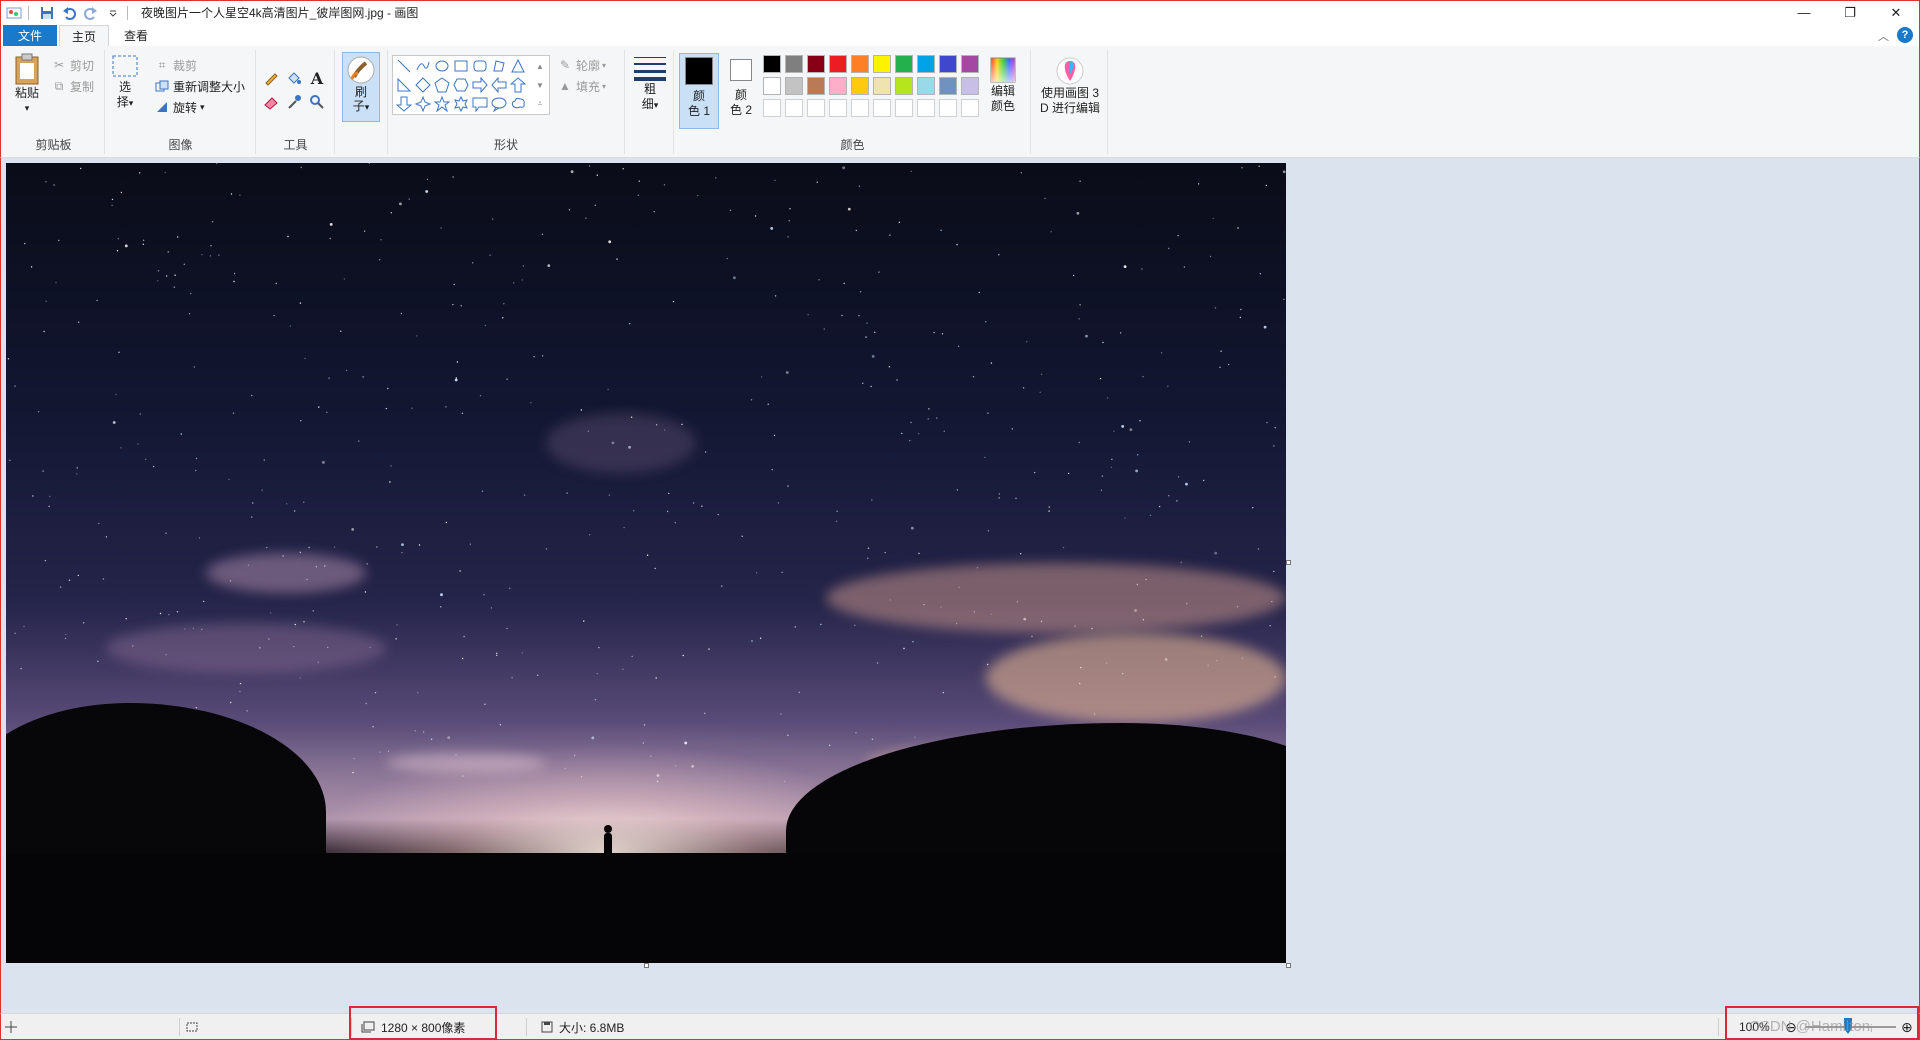  I want to click on cut-button: ✂ 剪切, so click(72, 65).